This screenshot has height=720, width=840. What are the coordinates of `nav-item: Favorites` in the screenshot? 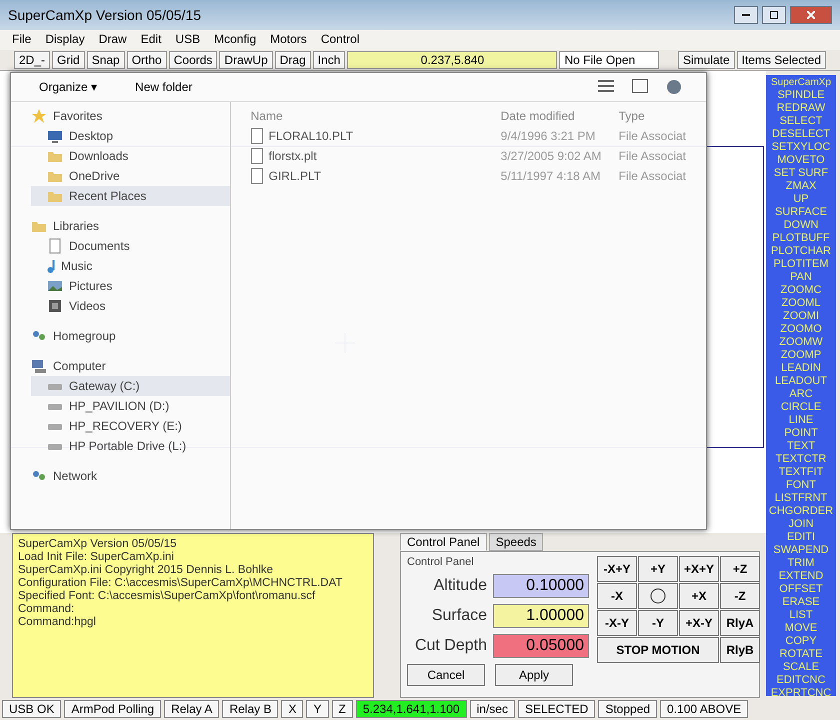 It's located at (130, 116).